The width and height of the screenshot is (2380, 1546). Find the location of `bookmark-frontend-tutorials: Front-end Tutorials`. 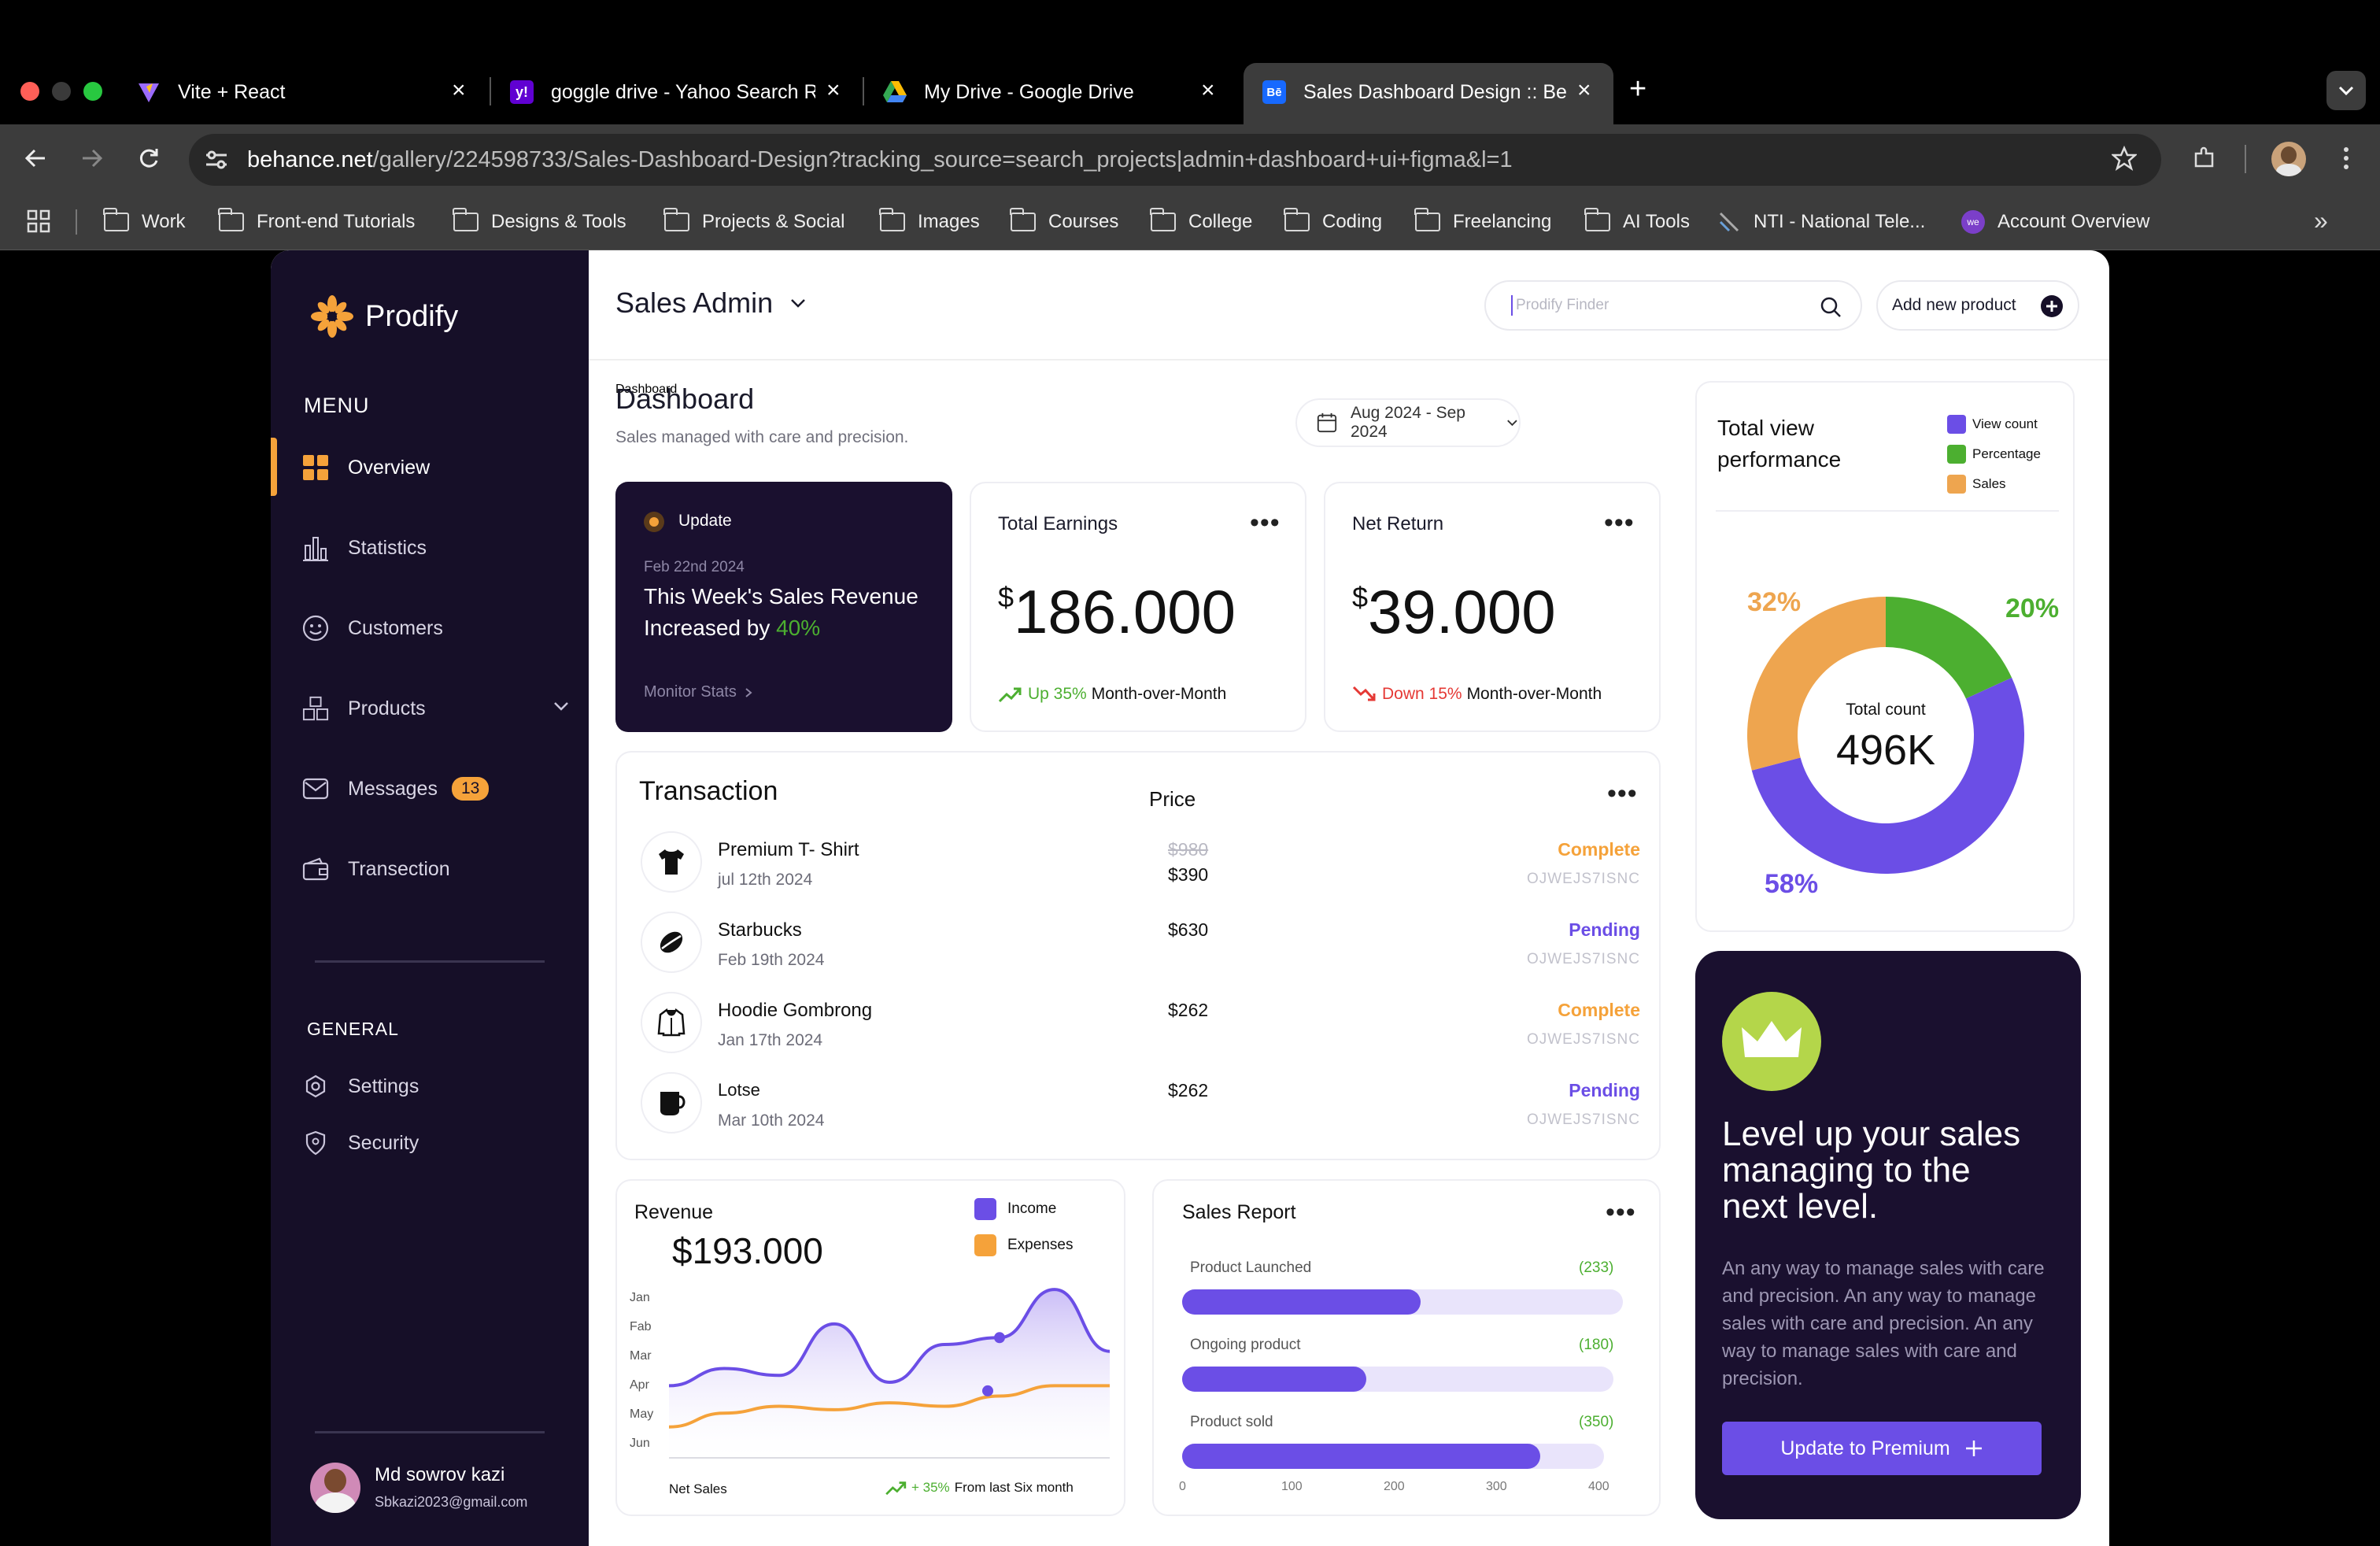

bookmark-frontend-tutorials: Front-end Tutorials is located at coordinates (316, 222).